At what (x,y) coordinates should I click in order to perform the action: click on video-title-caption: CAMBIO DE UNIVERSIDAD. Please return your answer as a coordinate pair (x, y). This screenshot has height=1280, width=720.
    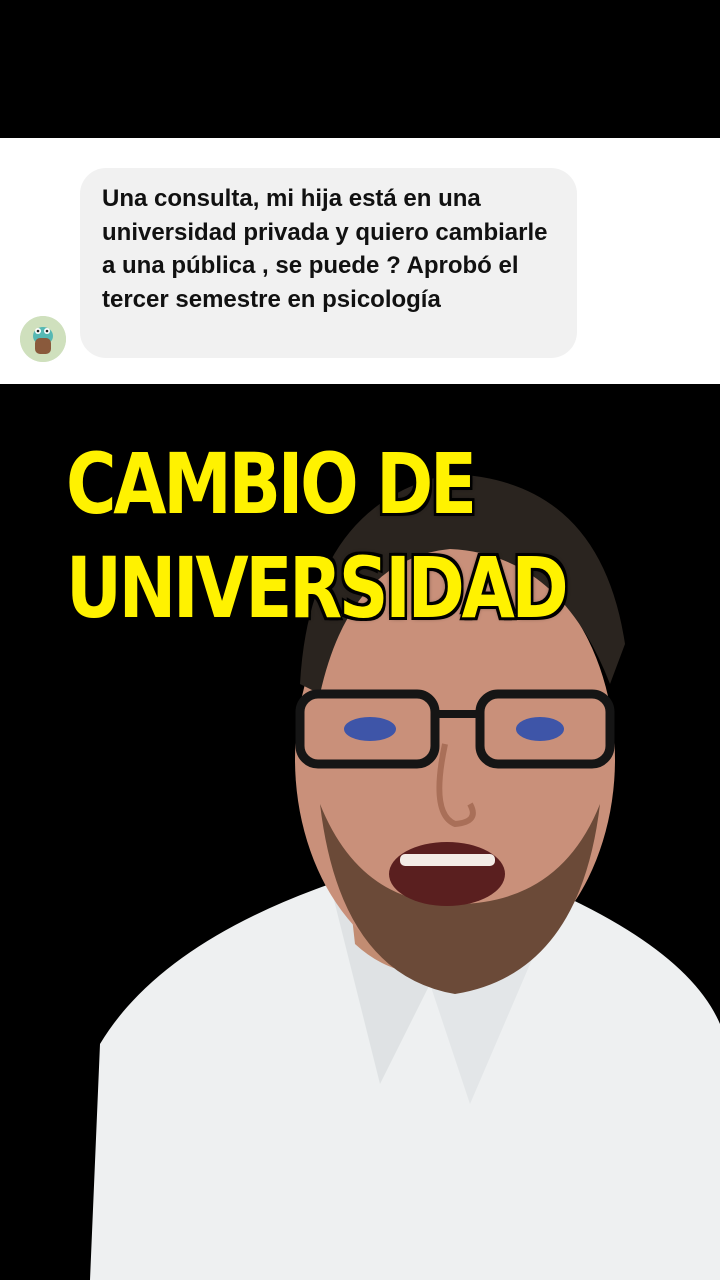
    Looking at the image, I should click on (320, 536).